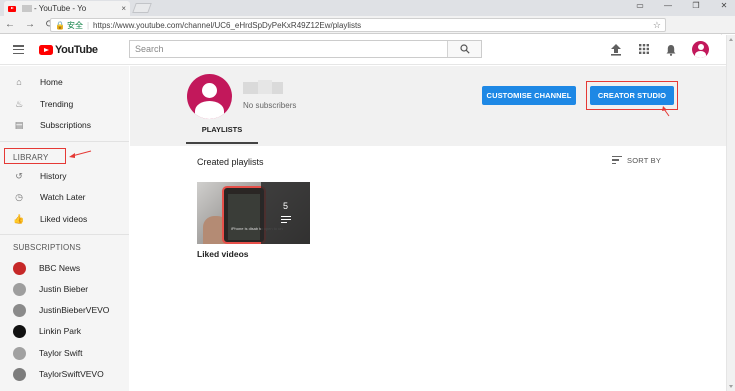 This screenshot has height=391, width=735. What do you see at coordinates (367, 8) in the screenshot?
I see `browser-tab-bar: - YouTube - Yo × ▭ — ❐ ✕` at bounding box center [367, 8].